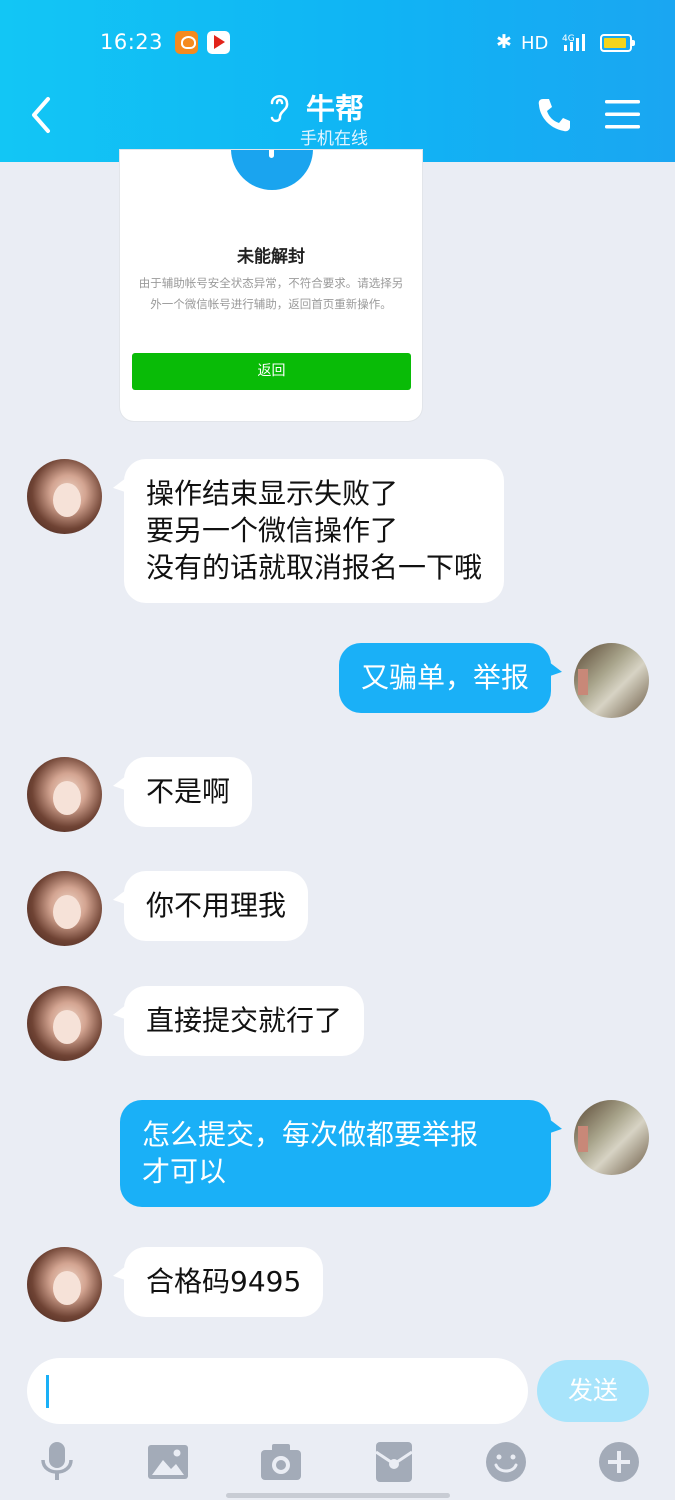  Describe the element at coordinates (218, 42) in the screenshot. I see `video-app-notification-icon` at that location.